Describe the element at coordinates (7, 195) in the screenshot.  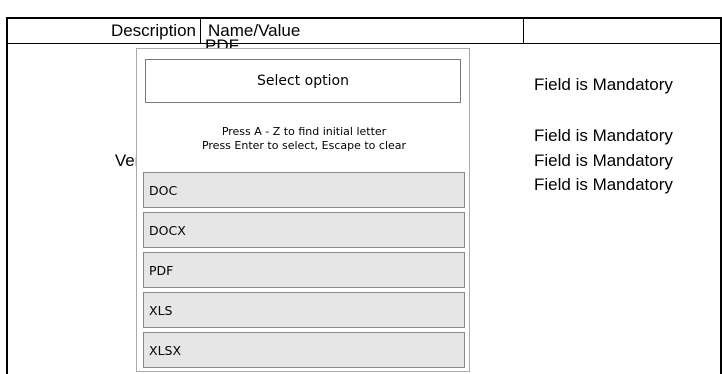
I see `table-left-border` at that location.